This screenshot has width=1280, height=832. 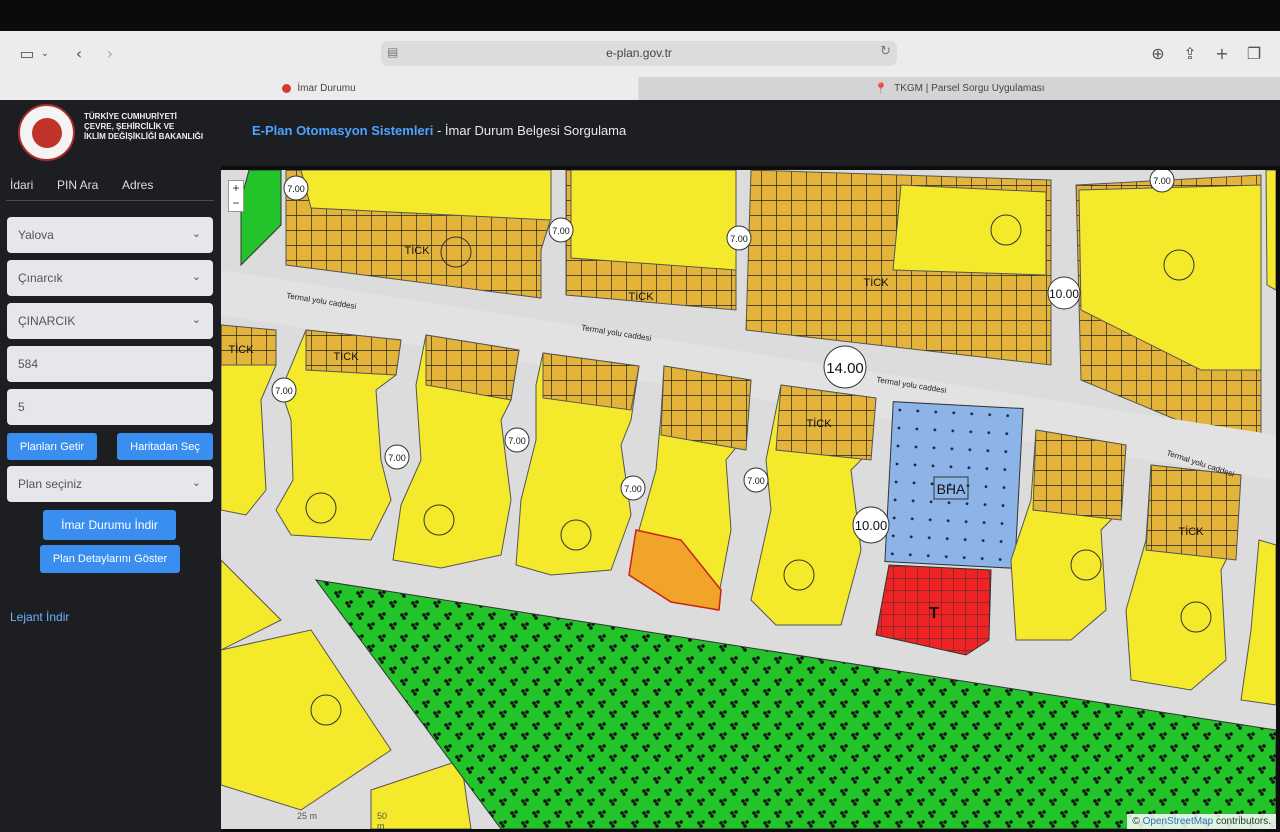 I want to click on download-icon: ⊕, so click(x=1158, y=53).